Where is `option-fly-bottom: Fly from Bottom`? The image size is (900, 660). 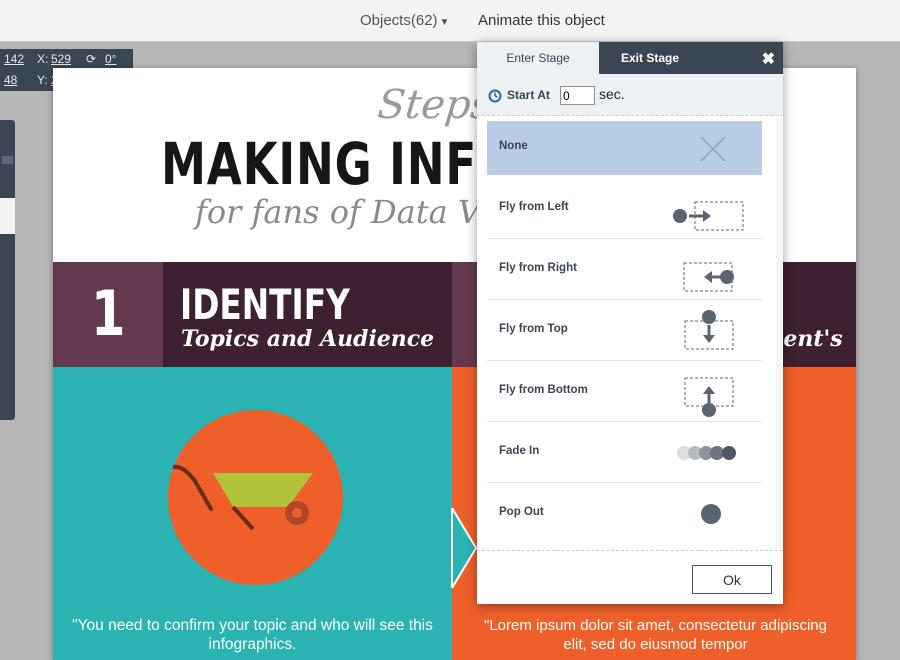 option-fly-bottom: Fly from Bottom is located at coordinates (624, 392).